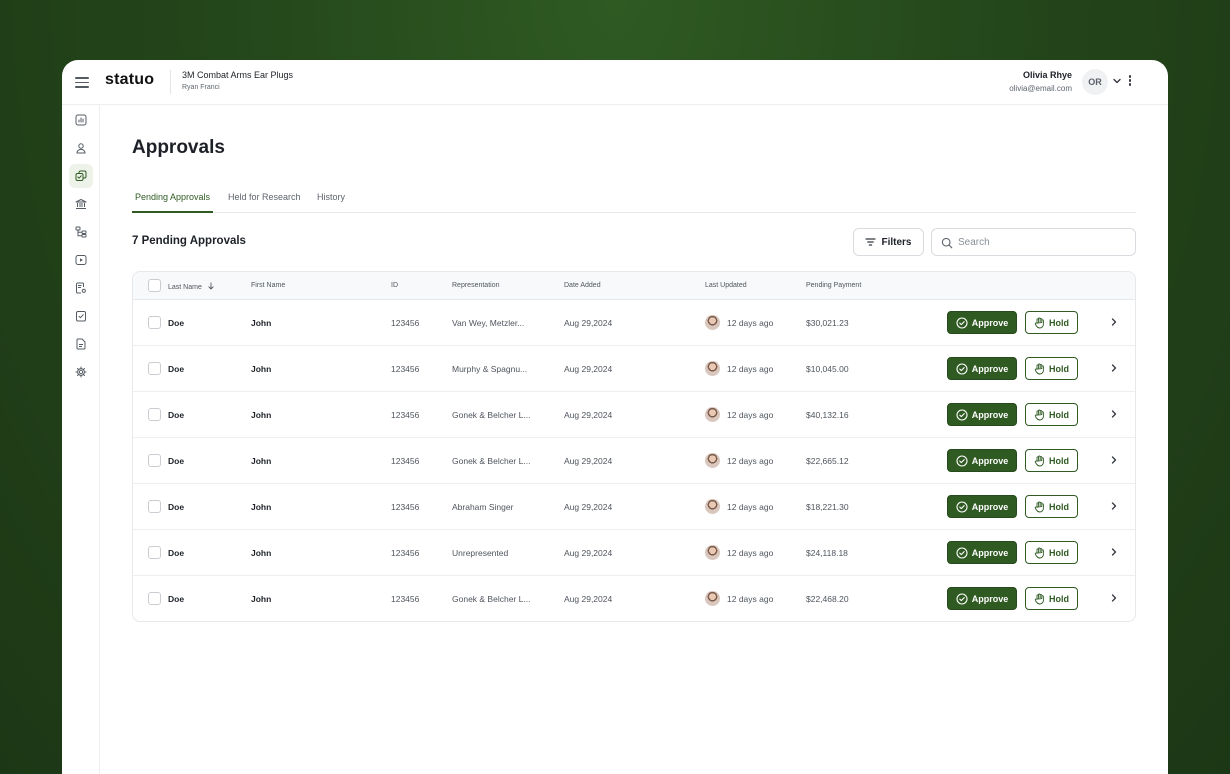  What do you see at coordinates (81, 176) in the screenshot?
I see `sidebar-item-approvals` at bounding box center [81, 176].